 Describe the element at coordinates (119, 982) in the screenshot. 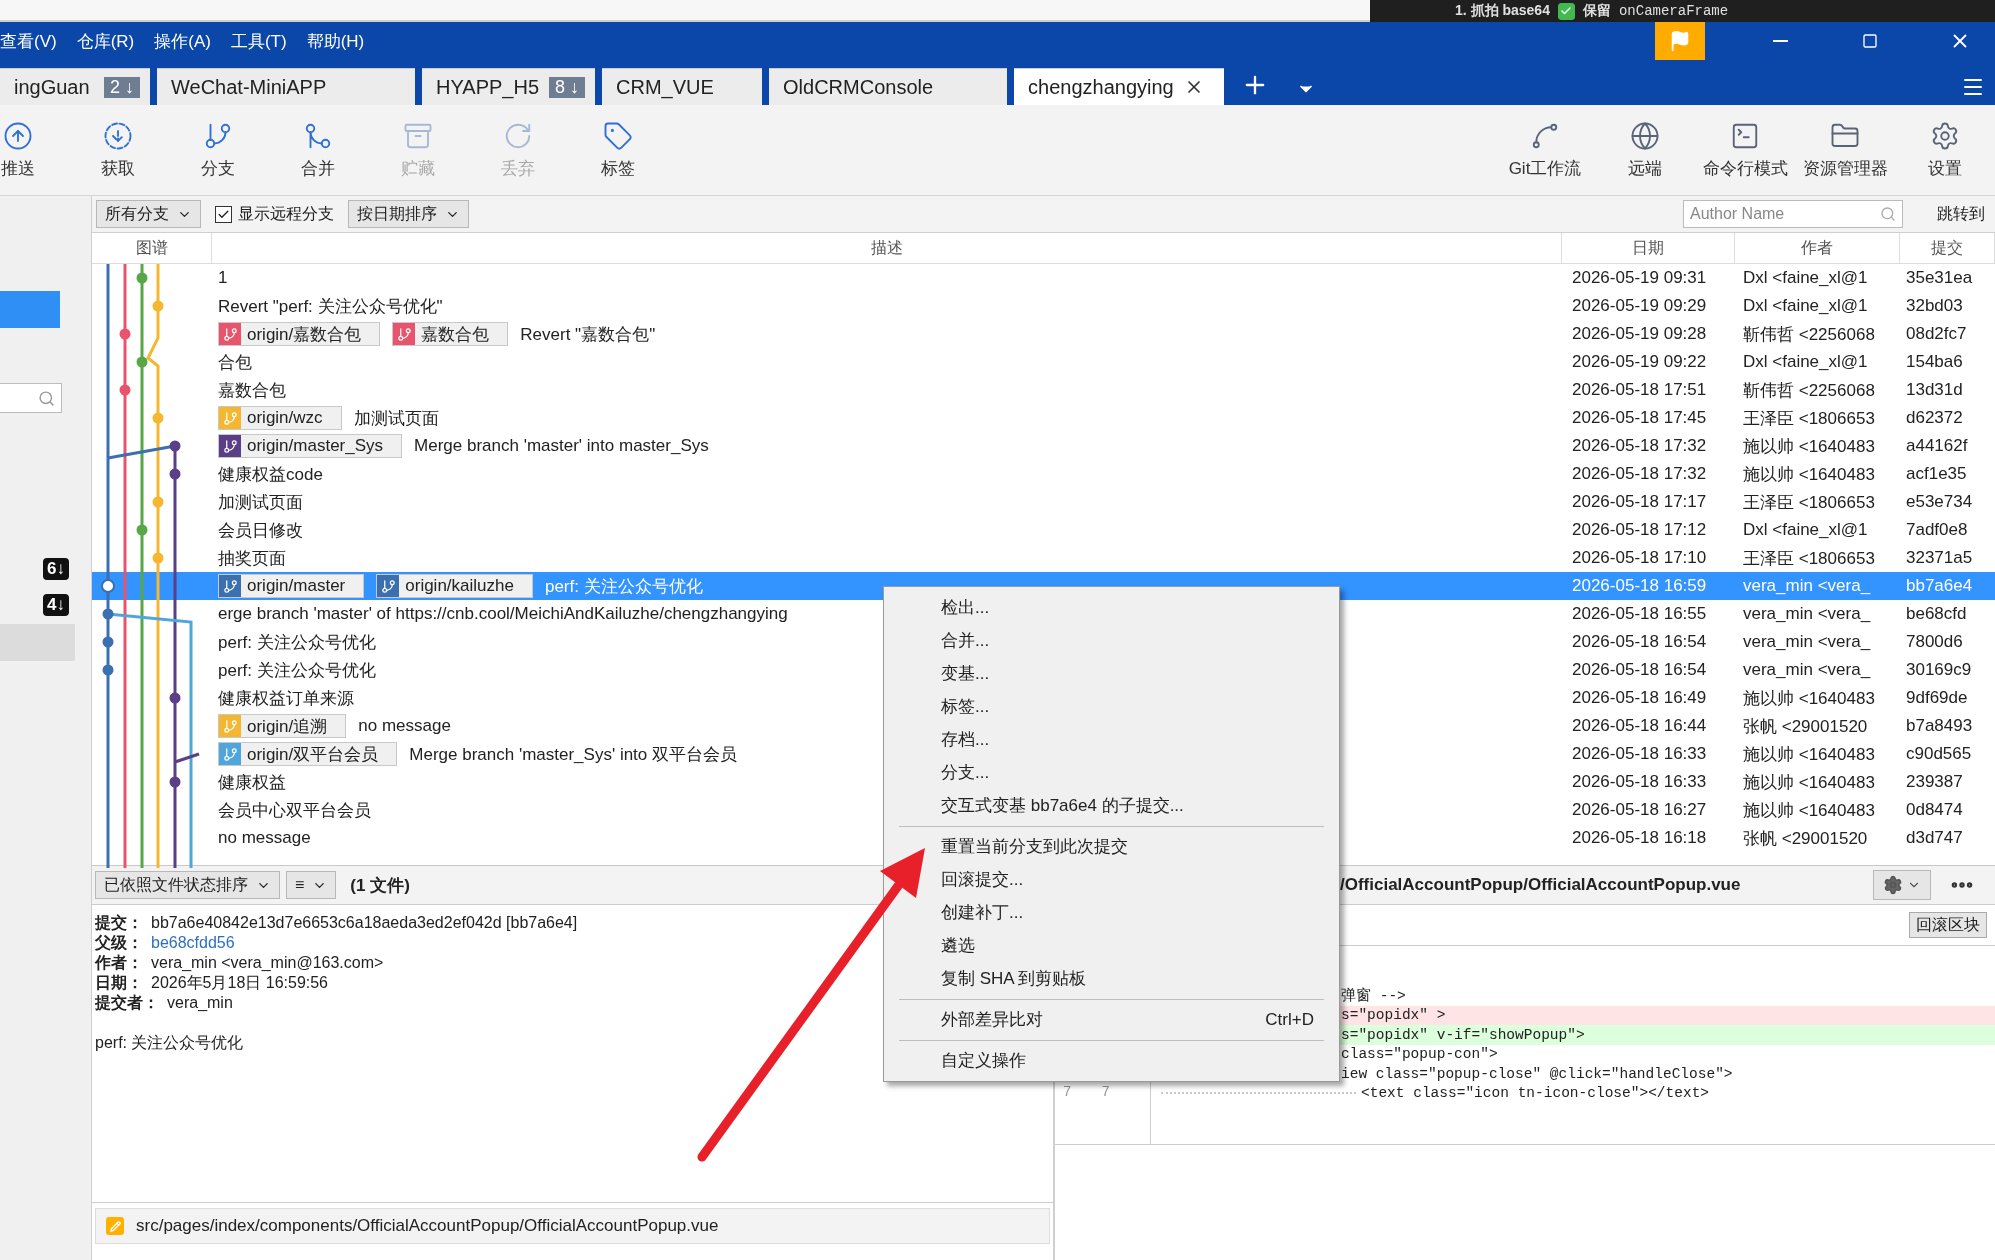

I see `field-label: 日期：` at that location.